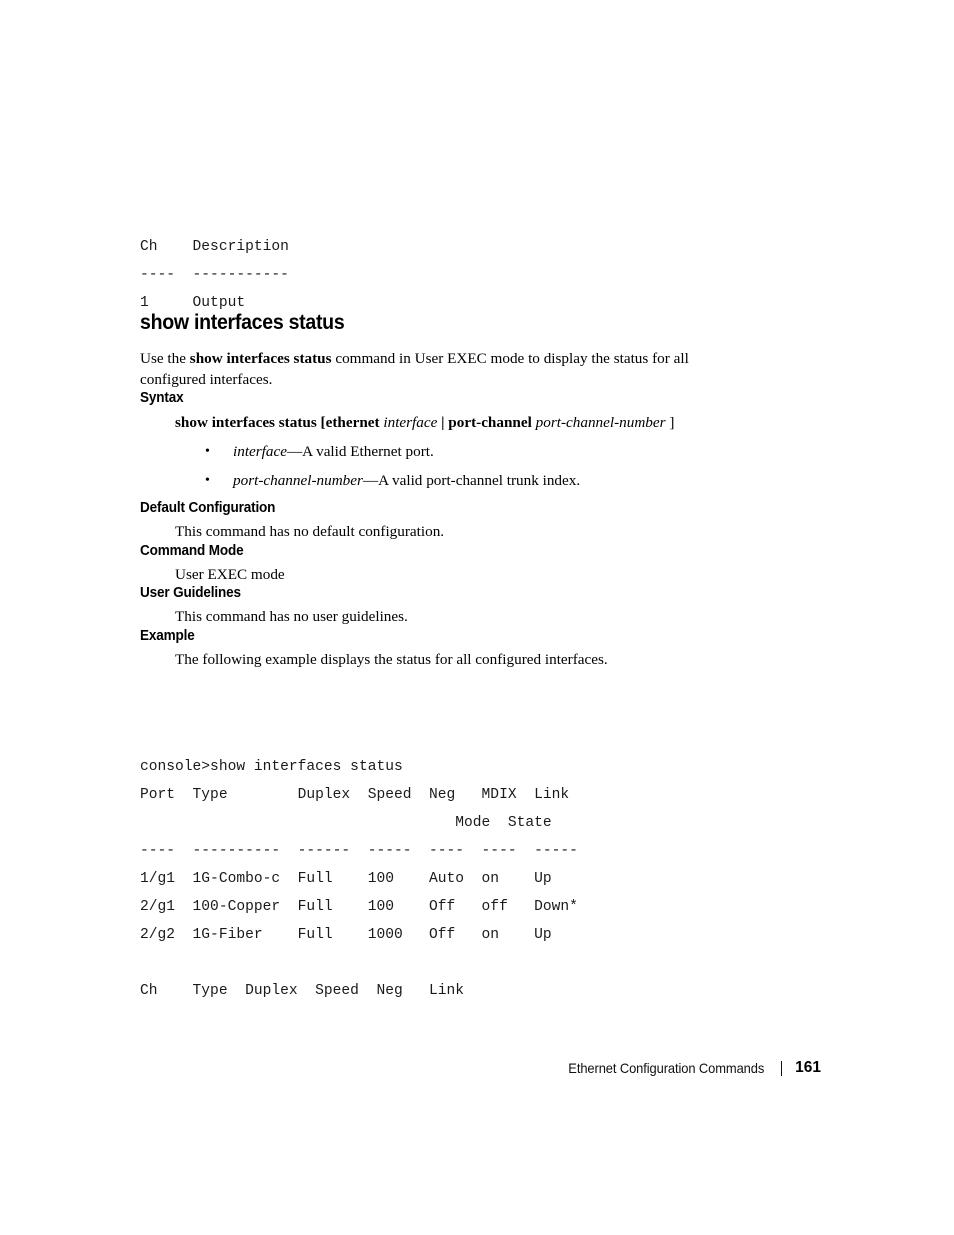 Image resolution: width=954 pixels, height=1235 pixels. I want to click on section-body-user-guidelines: This command has no user guidelines., so click(291, 616).